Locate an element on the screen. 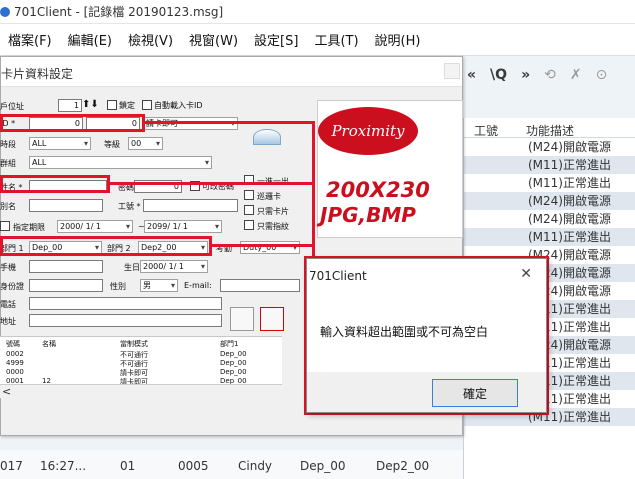  lock-checkbox is located at coordinates (112, 105).